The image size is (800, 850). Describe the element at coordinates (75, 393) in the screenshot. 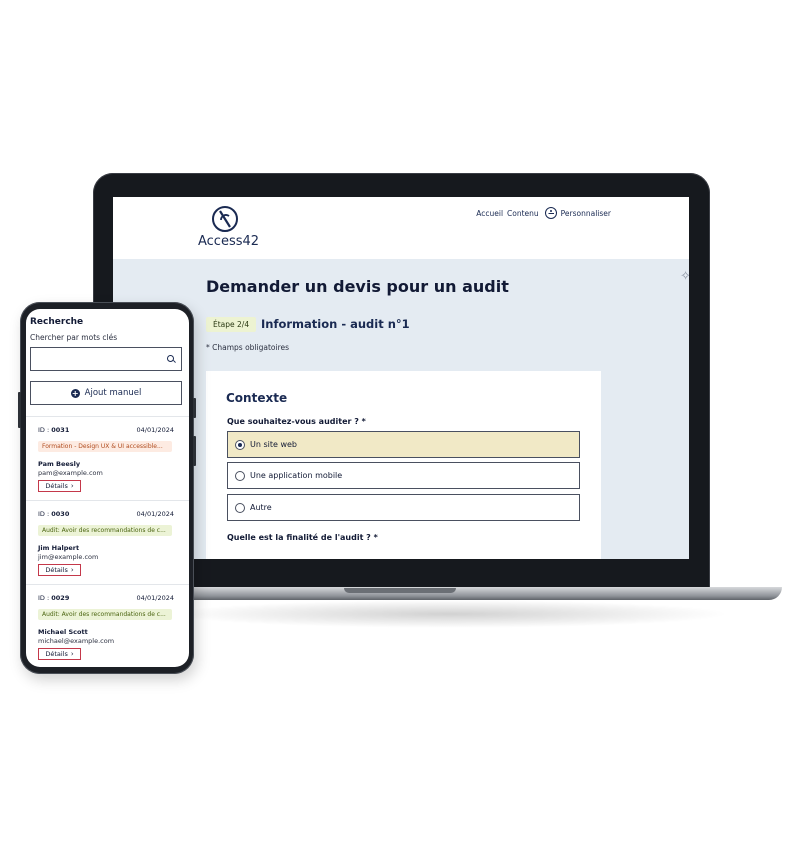

I see `plus-circle-icon: +` at that location.